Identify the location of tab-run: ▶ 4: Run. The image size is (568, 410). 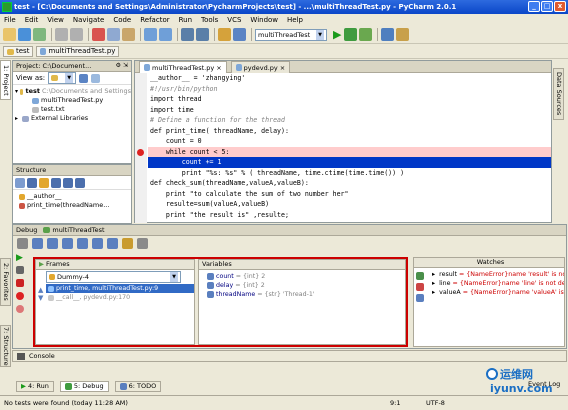
(35, 386).